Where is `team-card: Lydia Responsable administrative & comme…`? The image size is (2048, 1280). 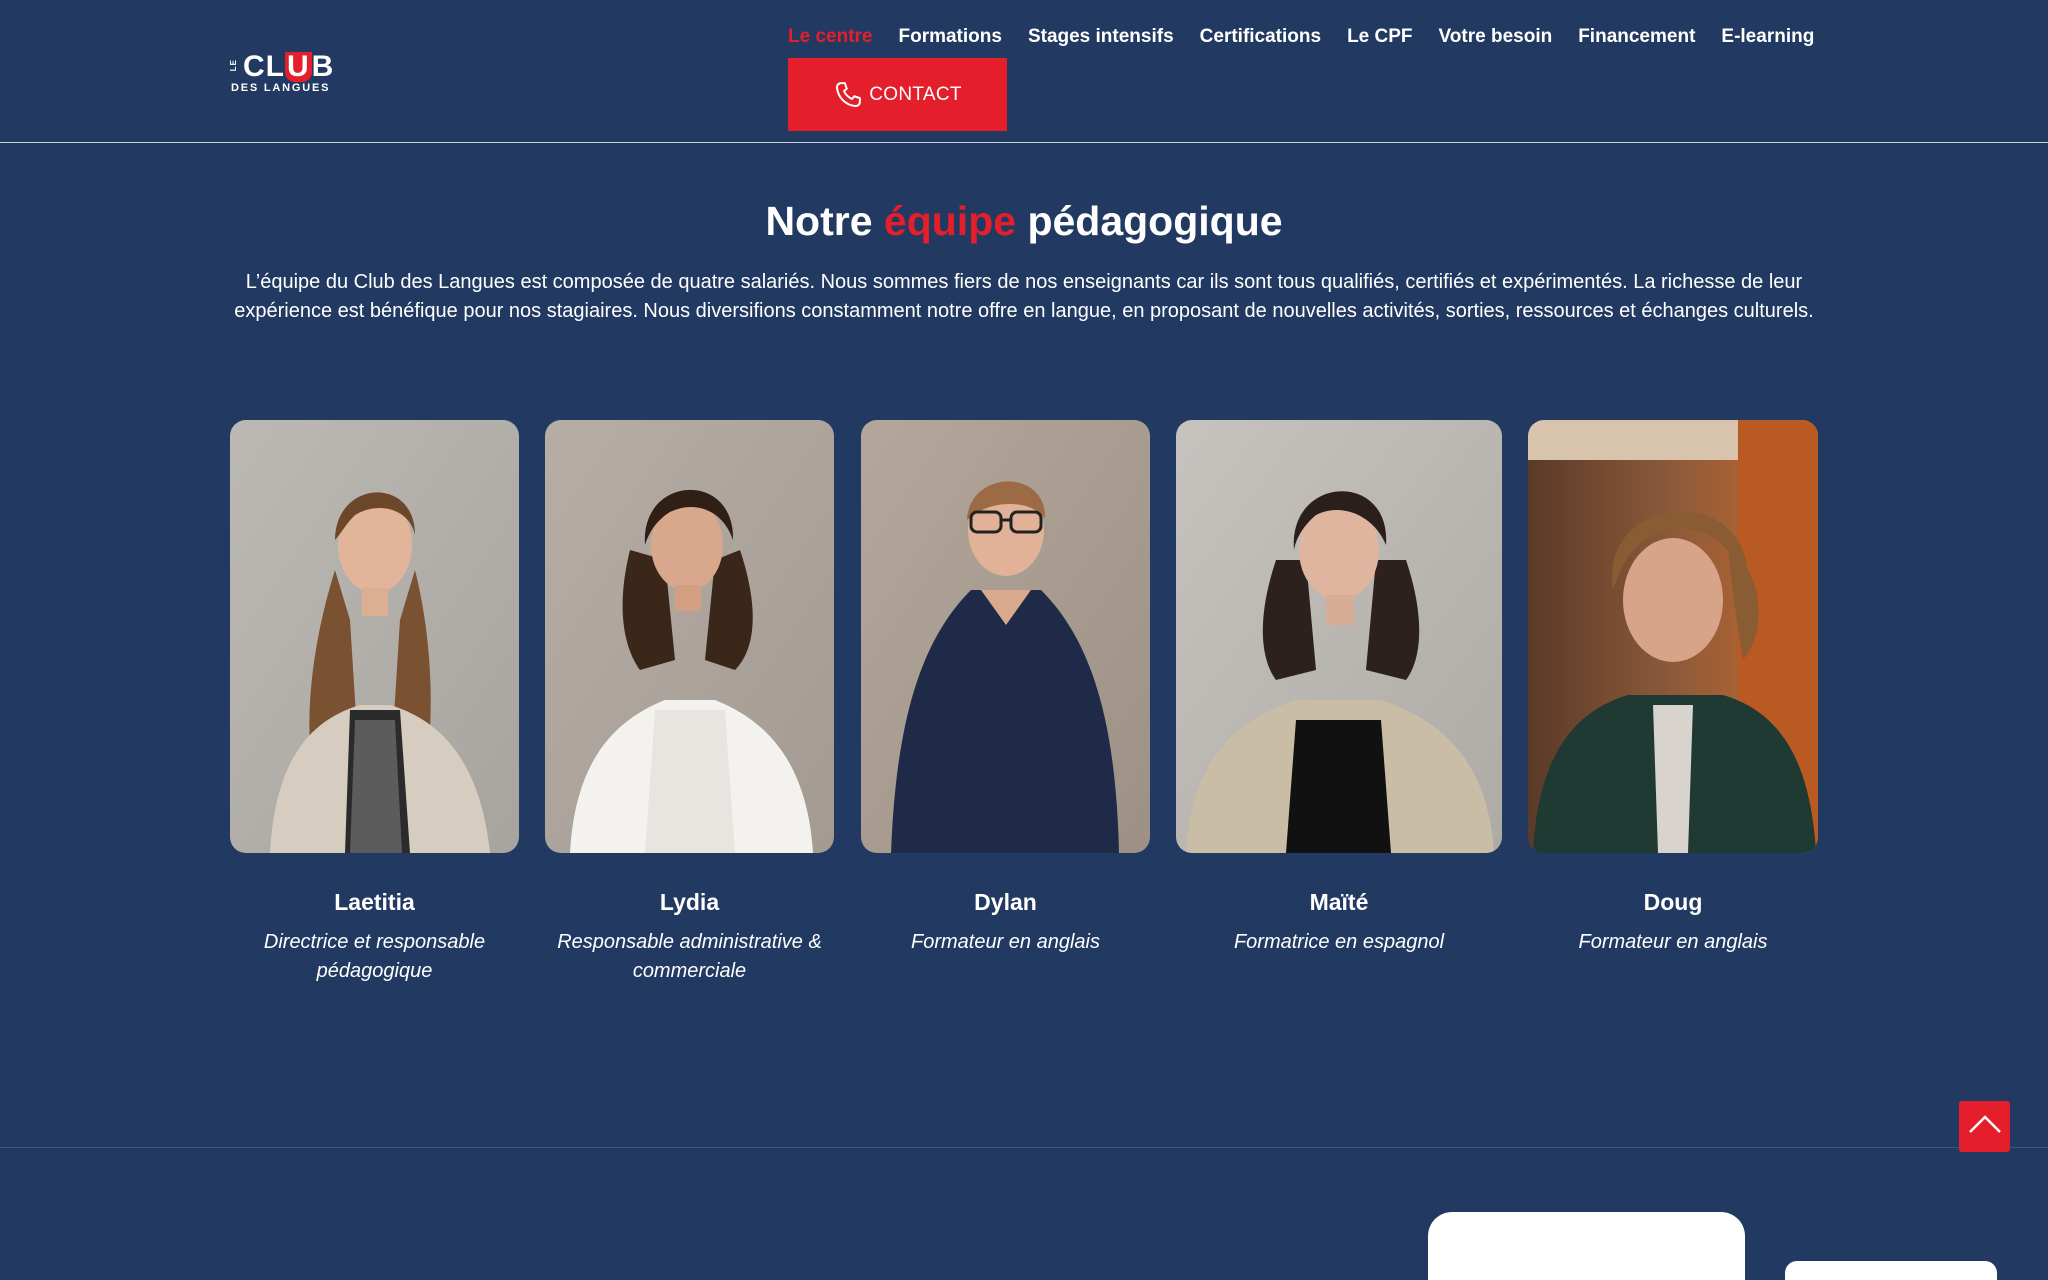
team-card: Lydia Responsable administrative & comme… is located at coordinates (689, 701).